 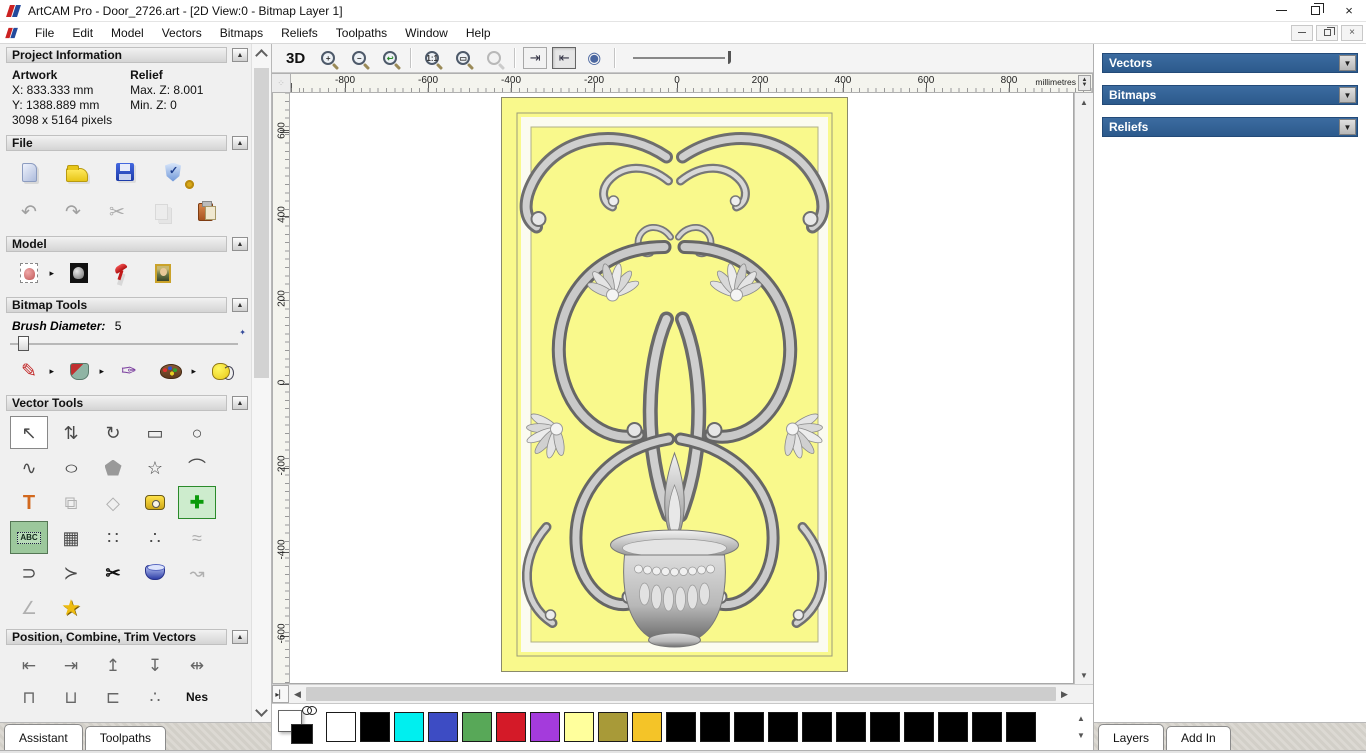 I want to click on wrap-text-icon: ⧉, so click(x=71, y=502).